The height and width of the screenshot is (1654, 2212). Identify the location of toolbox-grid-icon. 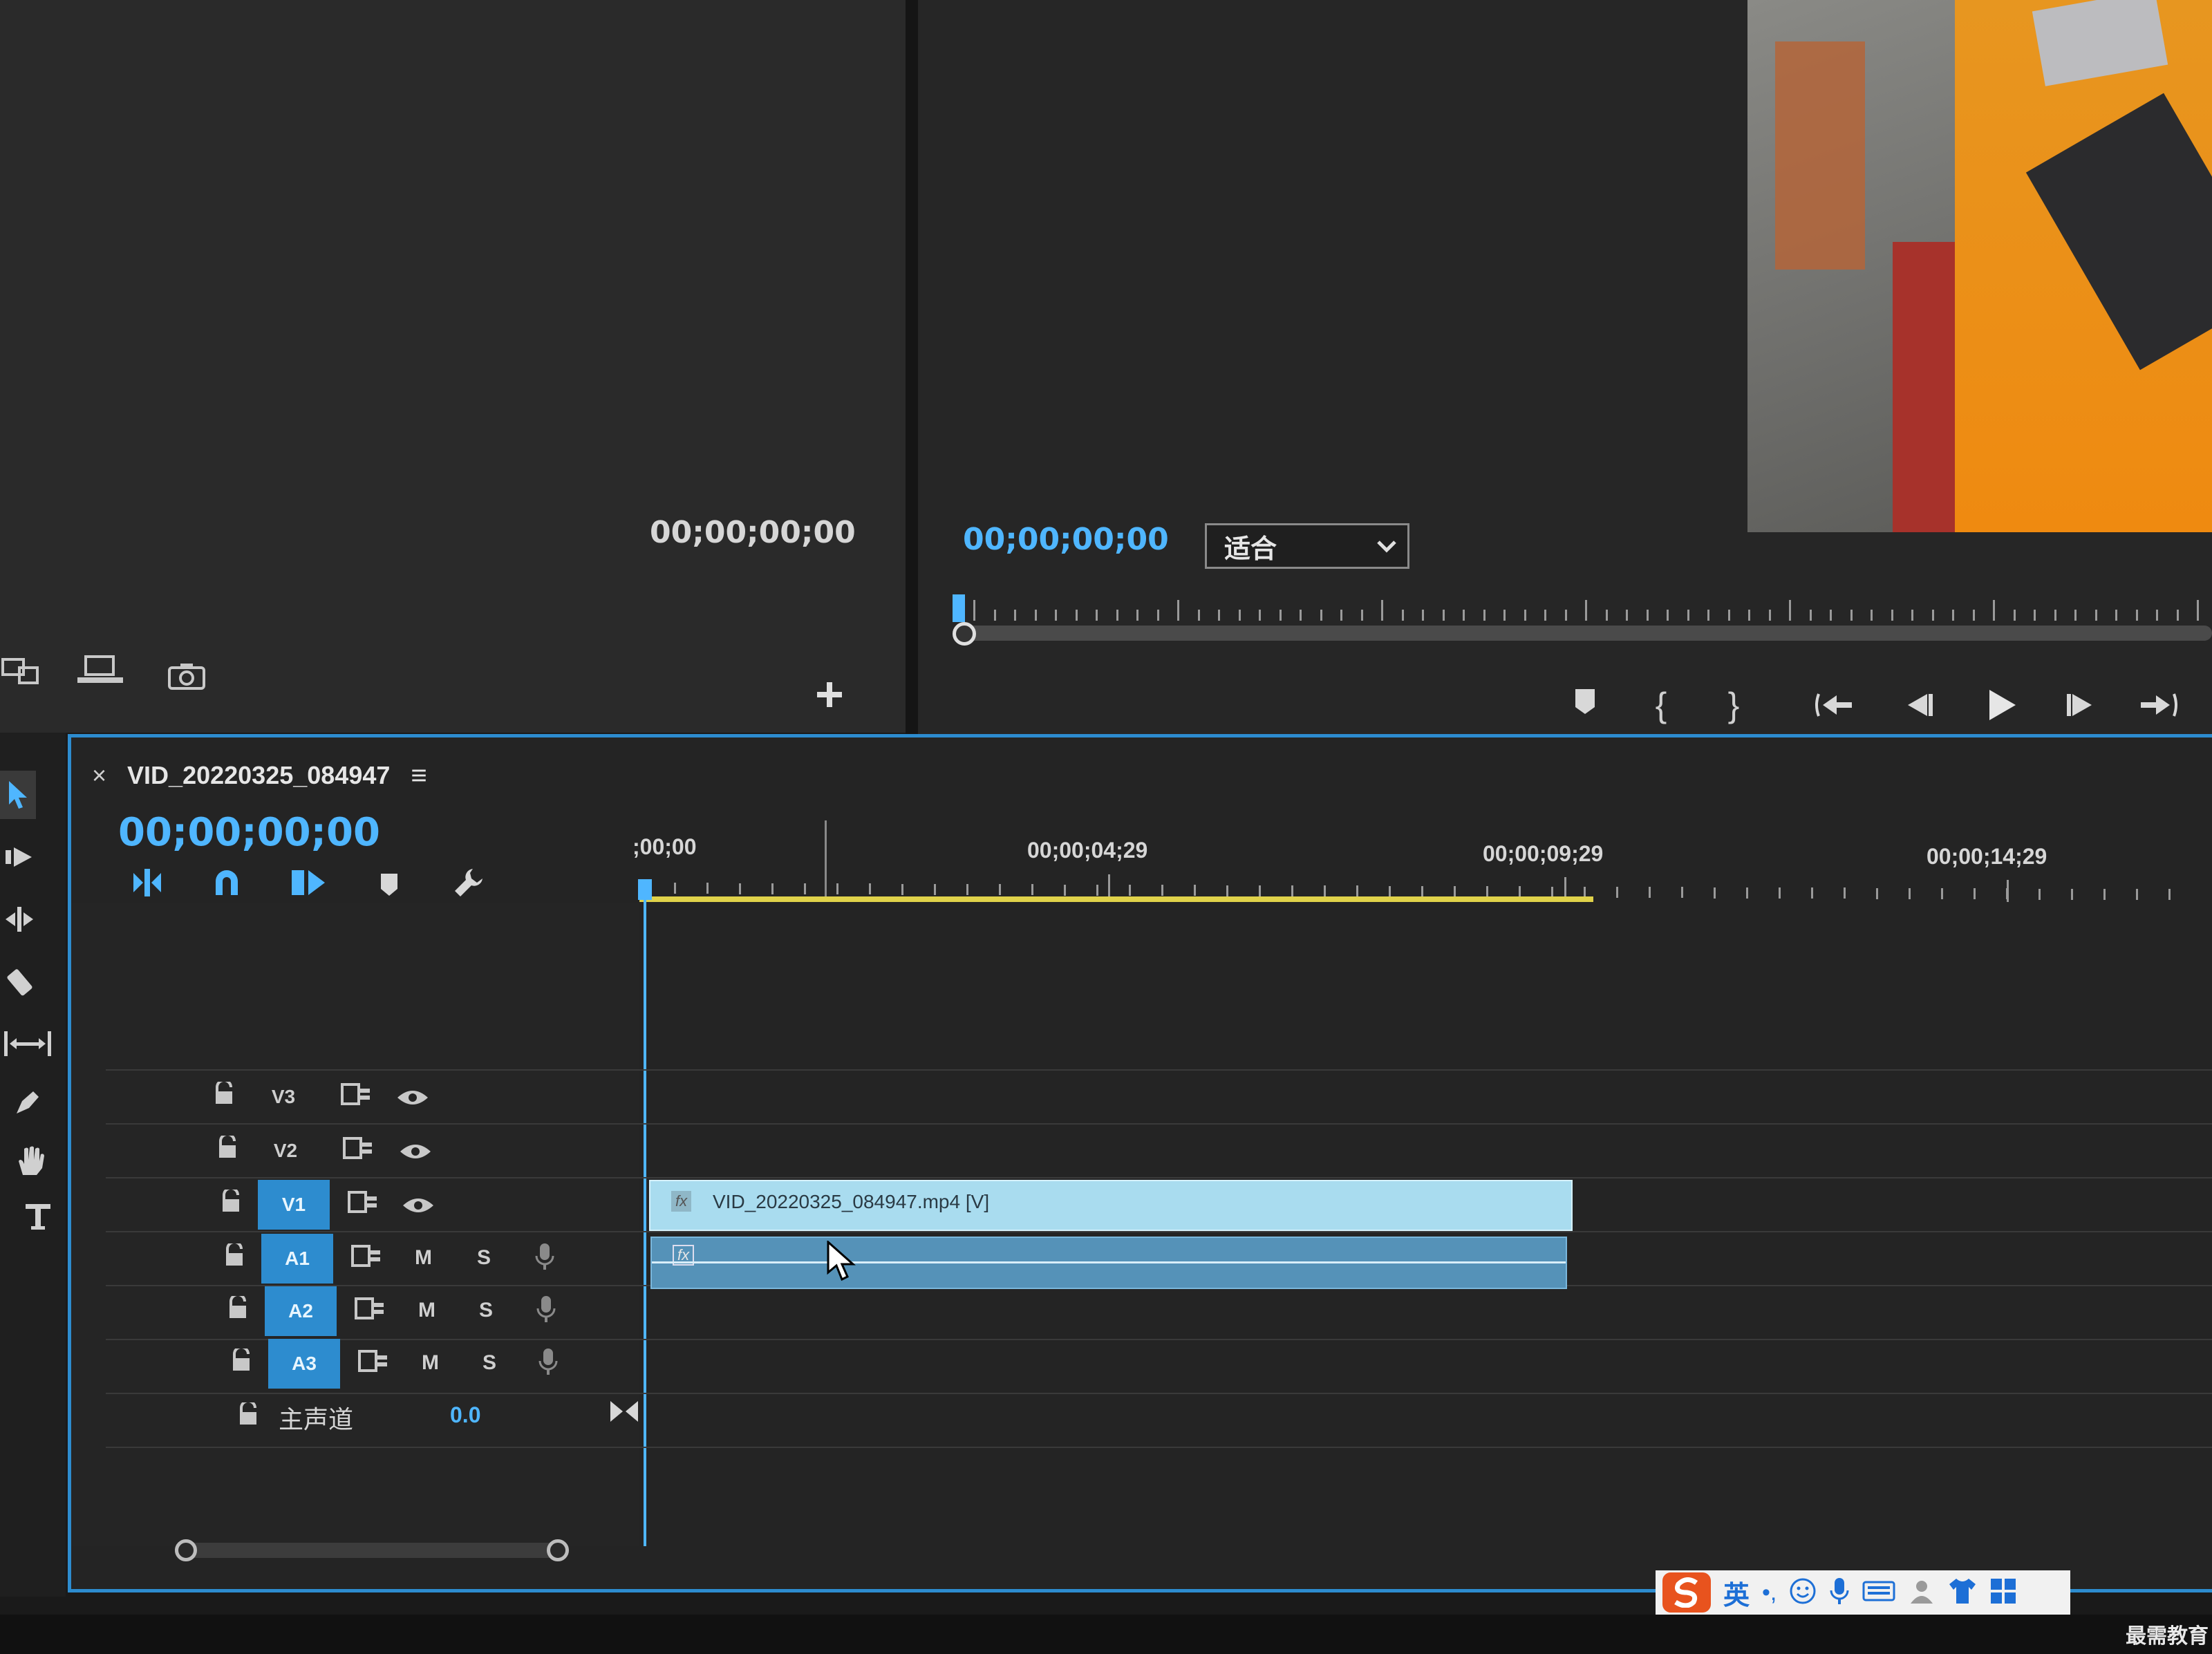
(2003, 1592).